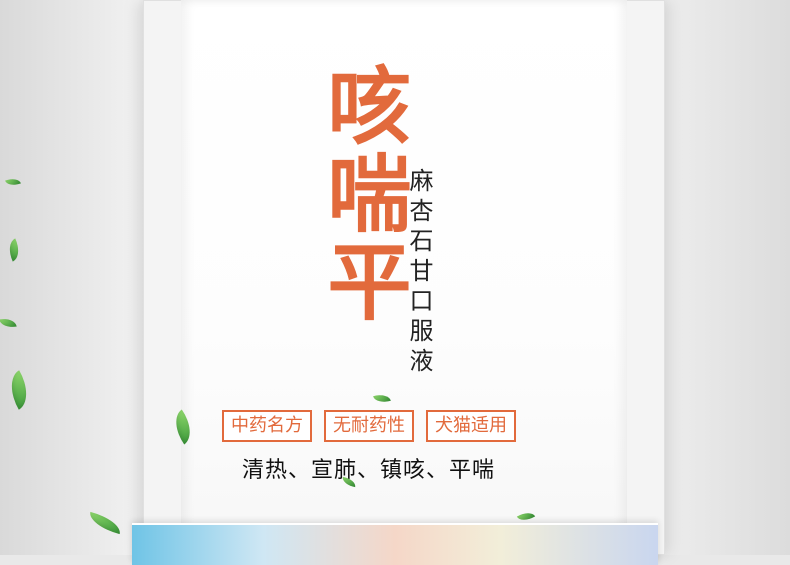  I want to click on feature-tags: 中药名方 无耐药性 犬猫适用, so click(369, 426).